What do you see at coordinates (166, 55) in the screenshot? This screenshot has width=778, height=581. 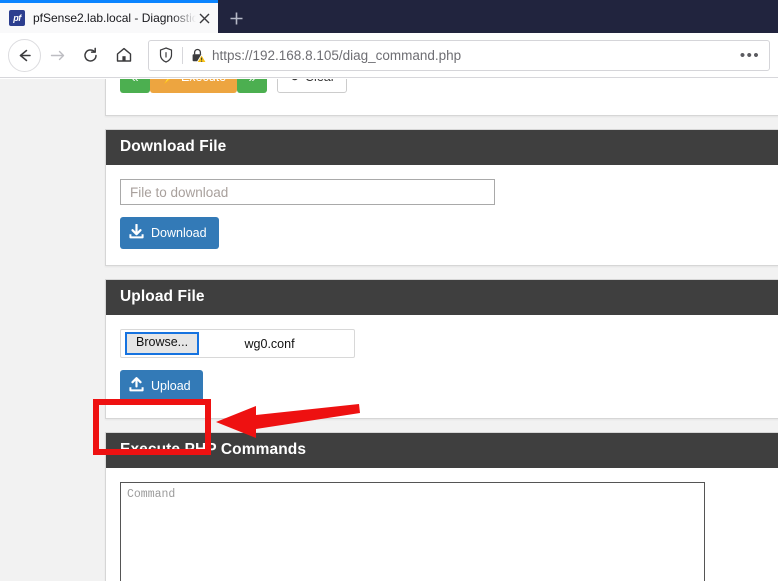 I see `shield-icon` at bounding box center [166, 55].